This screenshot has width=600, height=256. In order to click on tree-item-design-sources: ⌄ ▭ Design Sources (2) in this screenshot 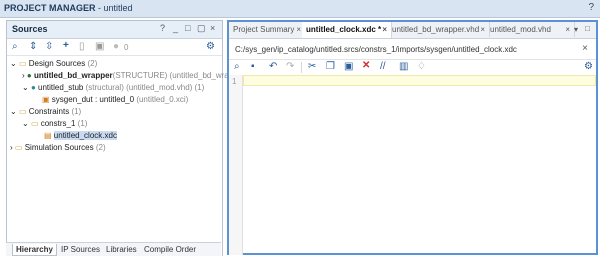, I will do `click(53, 64)`.